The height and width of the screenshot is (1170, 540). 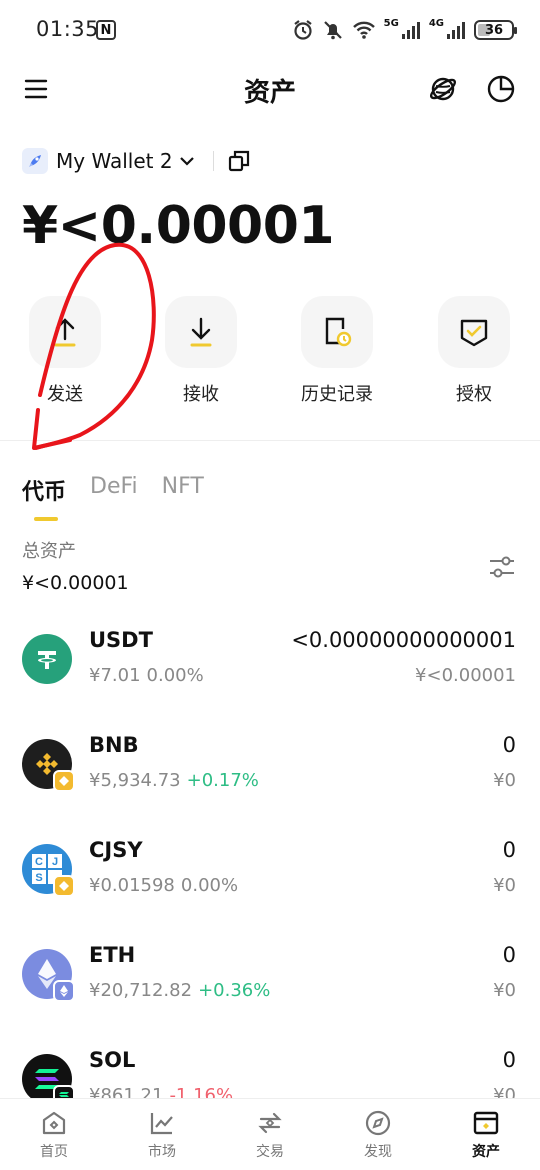 What do you see at coordinates (178, 226) in the screenshot?
I see `wallet-balance: ¥<0.00001` at bounding box center [178, 226].